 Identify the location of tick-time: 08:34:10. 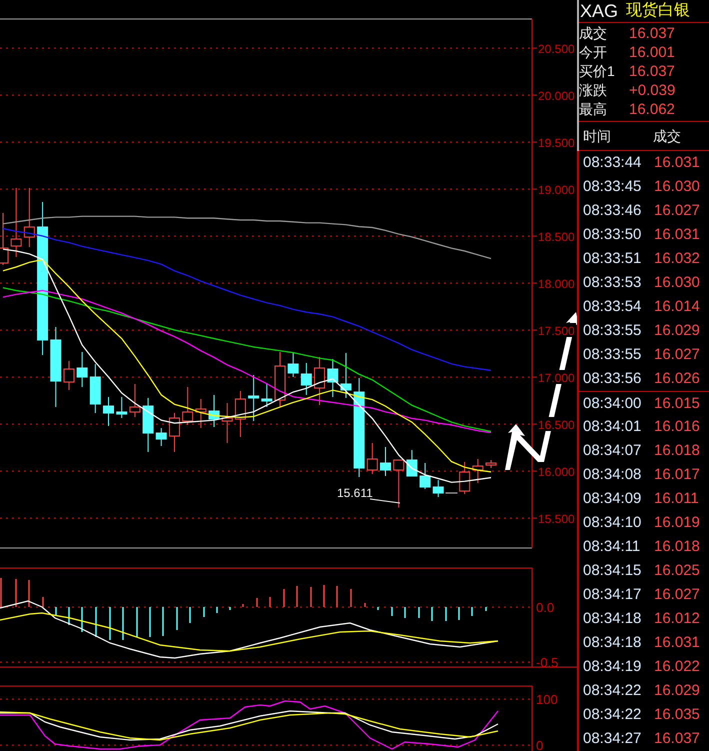
(612, 523).